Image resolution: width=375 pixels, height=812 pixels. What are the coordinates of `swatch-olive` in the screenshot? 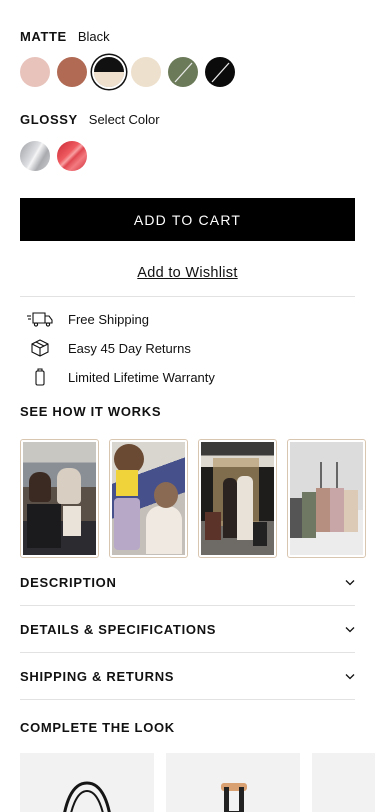 It's located at (183, 72).